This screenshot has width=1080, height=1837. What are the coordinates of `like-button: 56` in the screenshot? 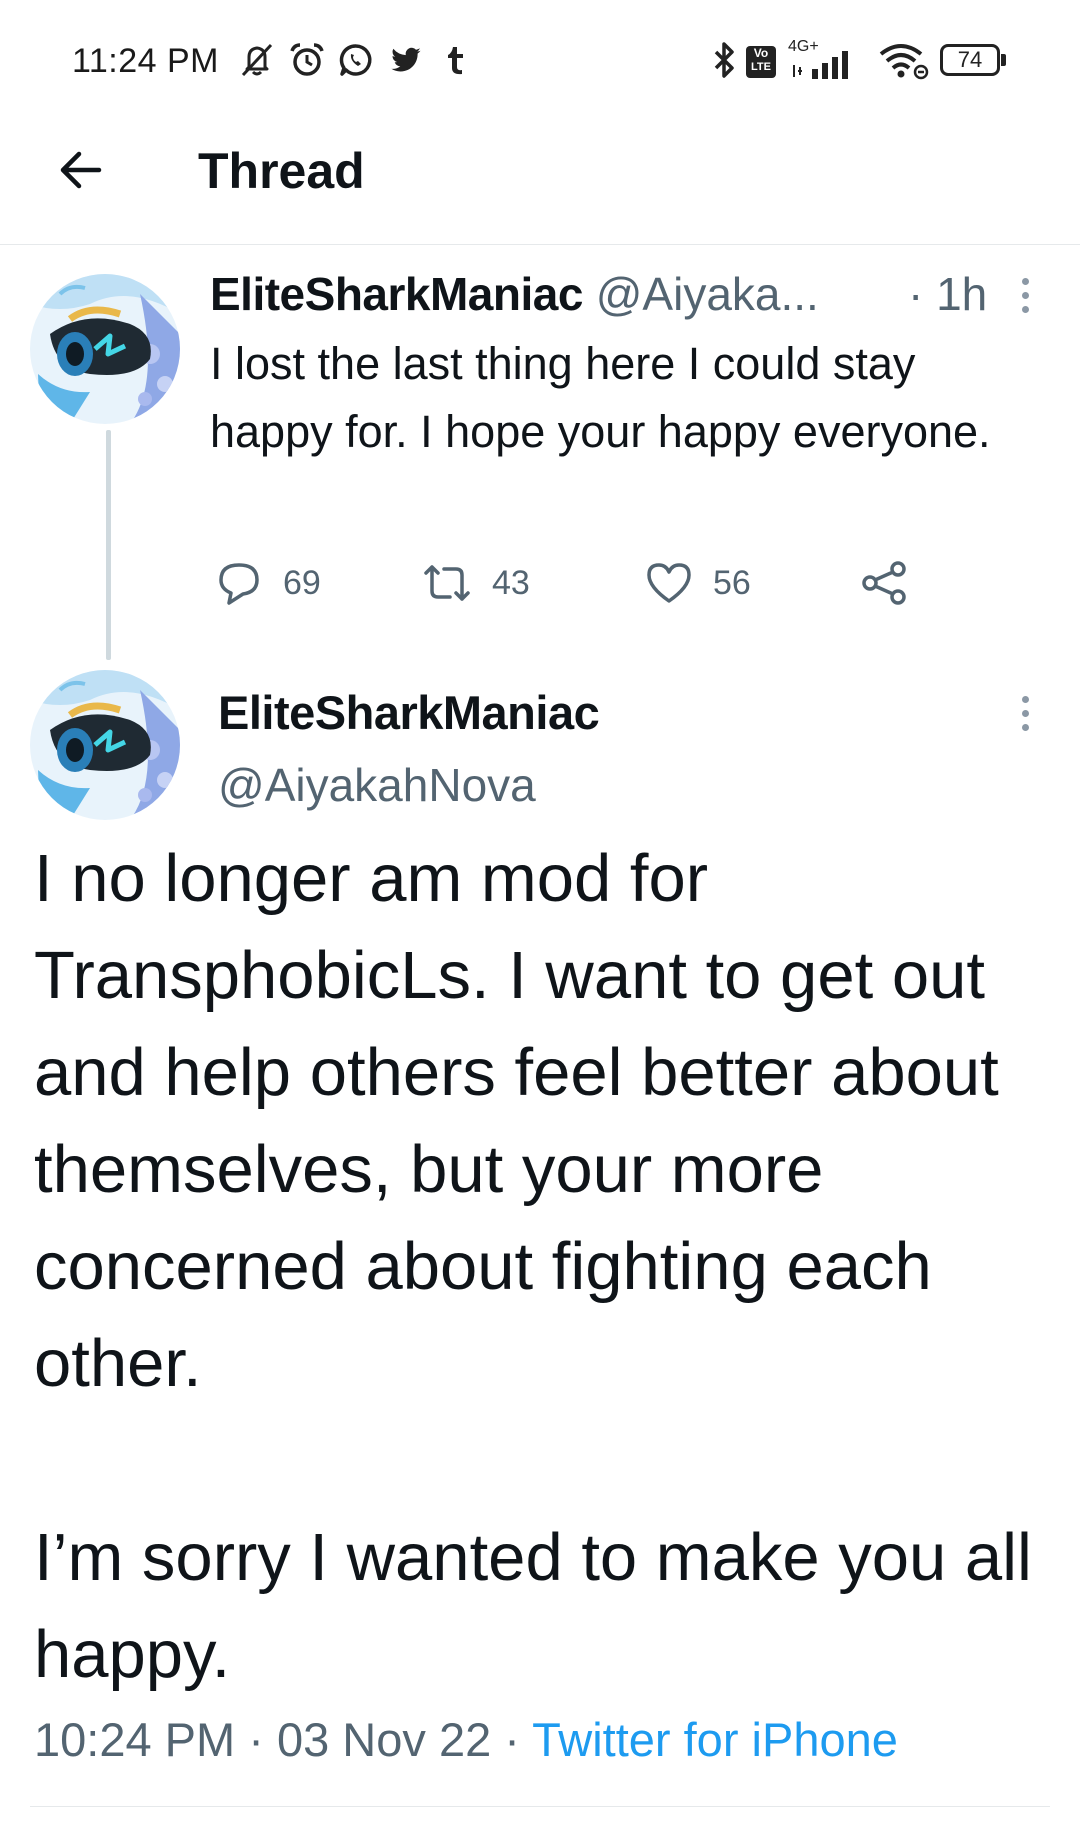 It's located at (698, 583).